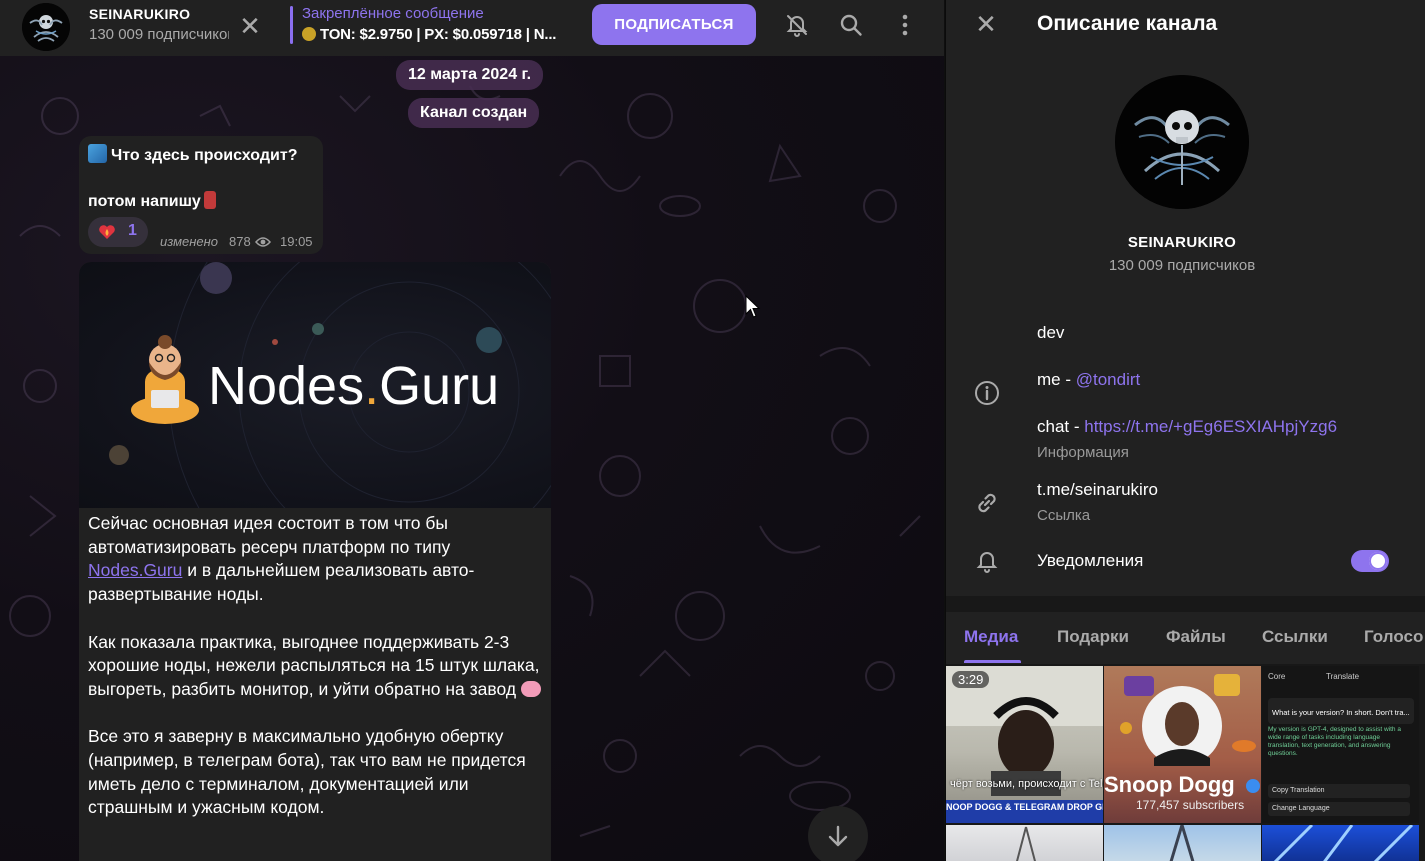 The image size is (1425, 861). What do you see at coordinates (152, 201) in the screenshot?
I see `message-text: потом напишу` at bounding box center [152, 201].